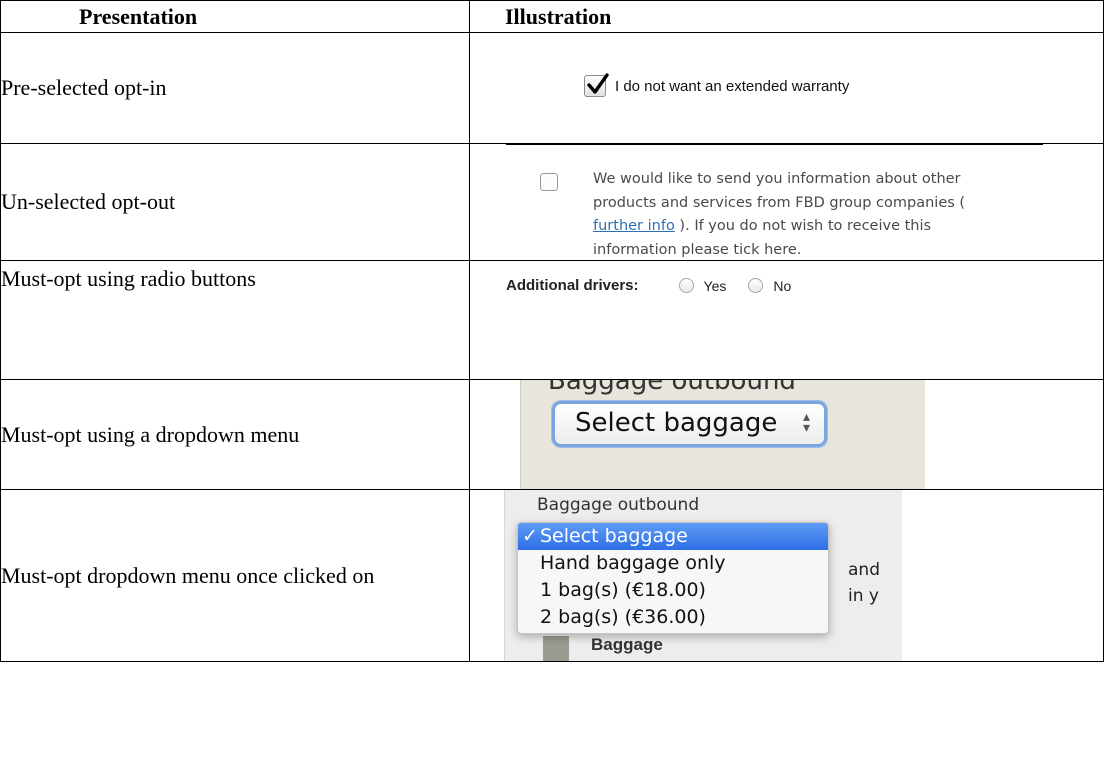 The height and width of the screenshot is (769, 1104). I want to click on row-label: Must-opt using a dropdown menu, so click(235, 434).